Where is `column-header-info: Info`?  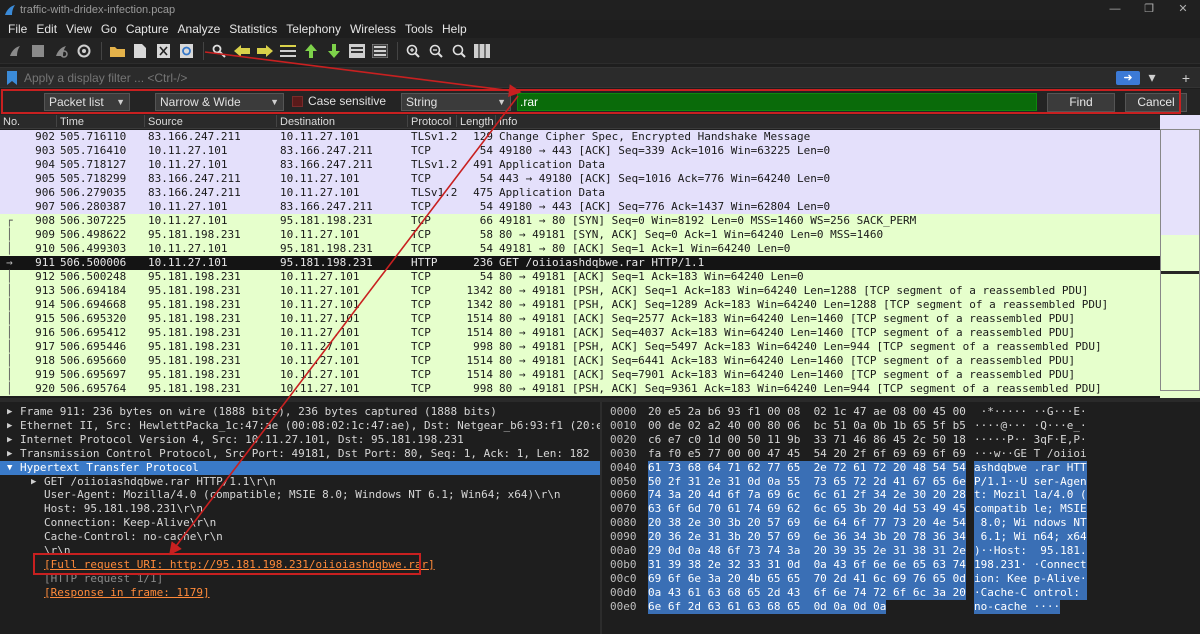 column-header-info: Info is located at coordinates (508, 122).